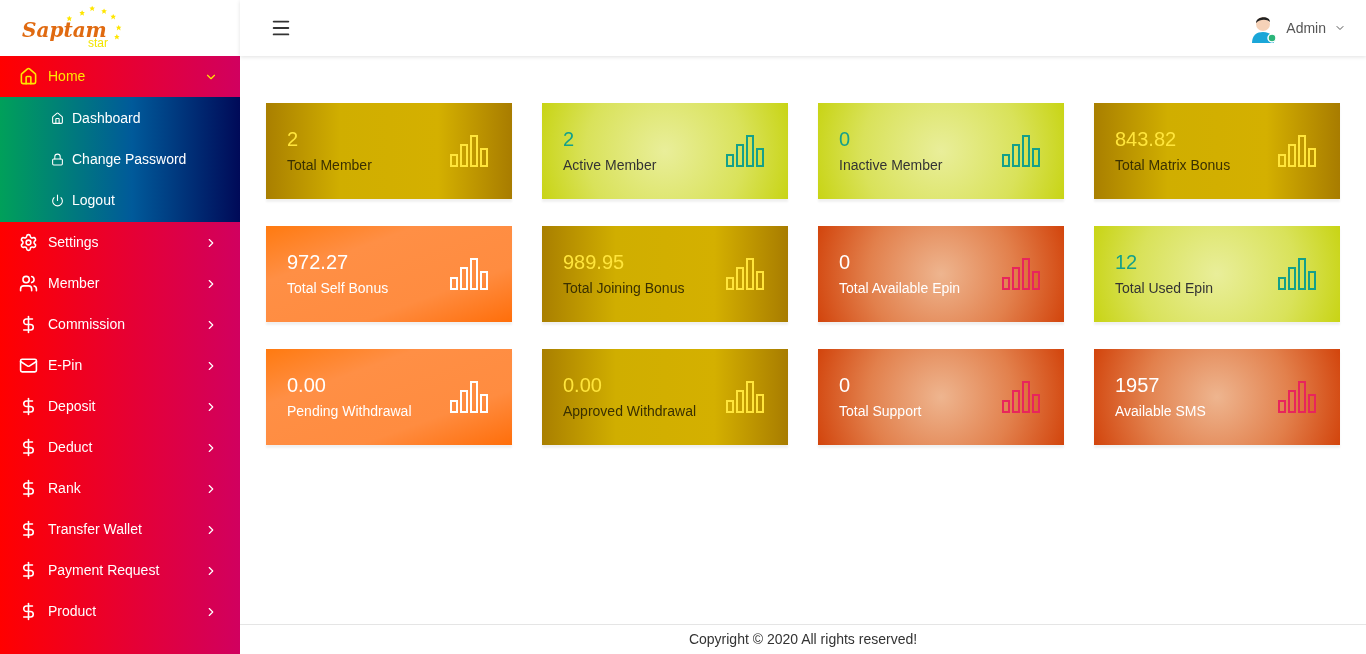  Describe the element at coordinates (120, 570) in the screenshot. I see `sidebar-item: Payment Request` at that location.